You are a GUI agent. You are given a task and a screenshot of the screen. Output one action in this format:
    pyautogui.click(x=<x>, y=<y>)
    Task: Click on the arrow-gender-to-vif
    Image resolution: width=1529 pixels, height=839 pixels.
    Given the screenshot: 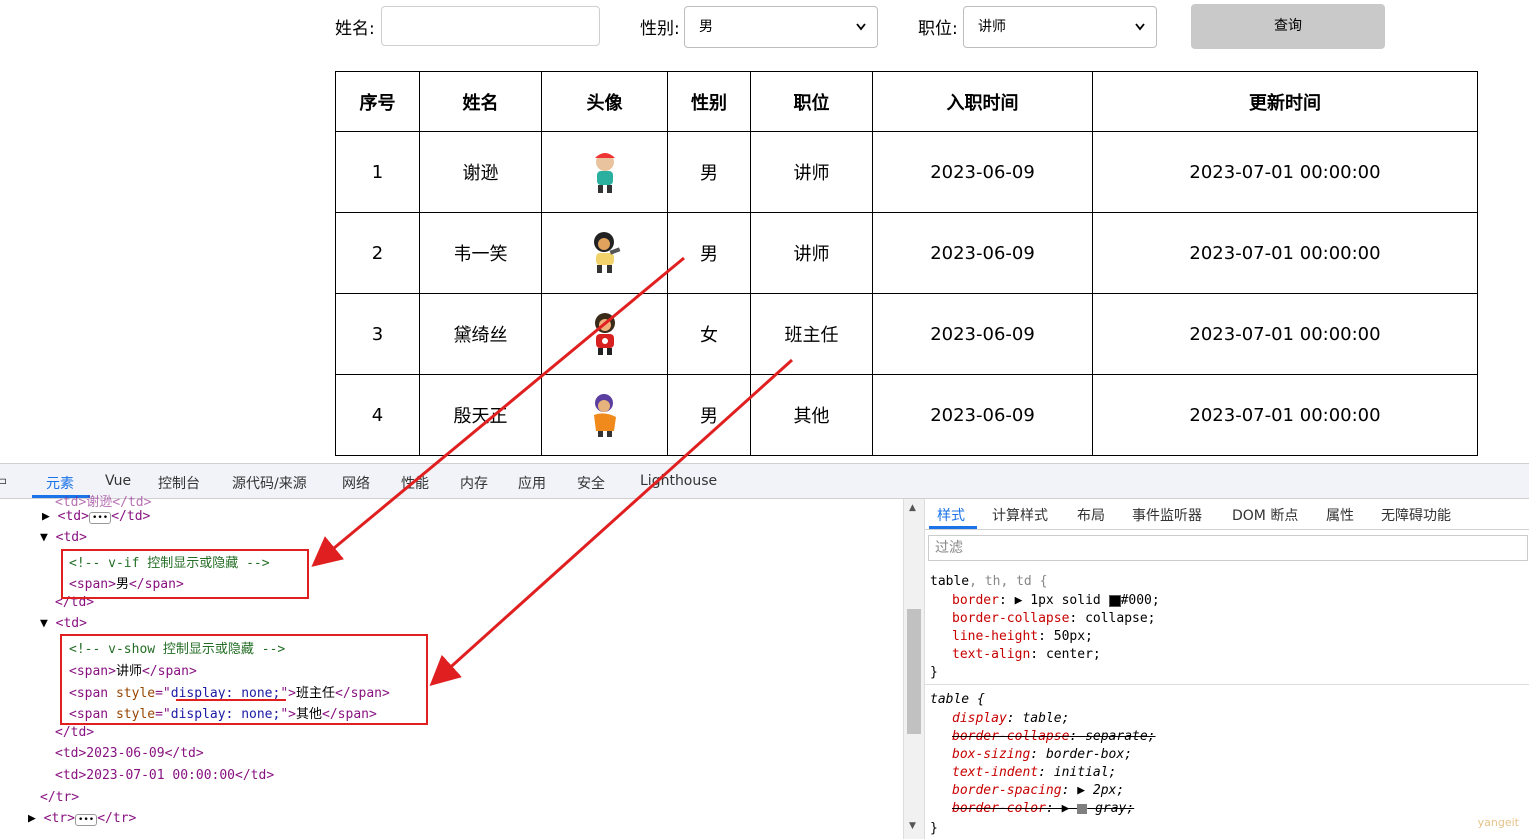 What is the action you would take?
    pyautogui.click(x=498, y=411)
    